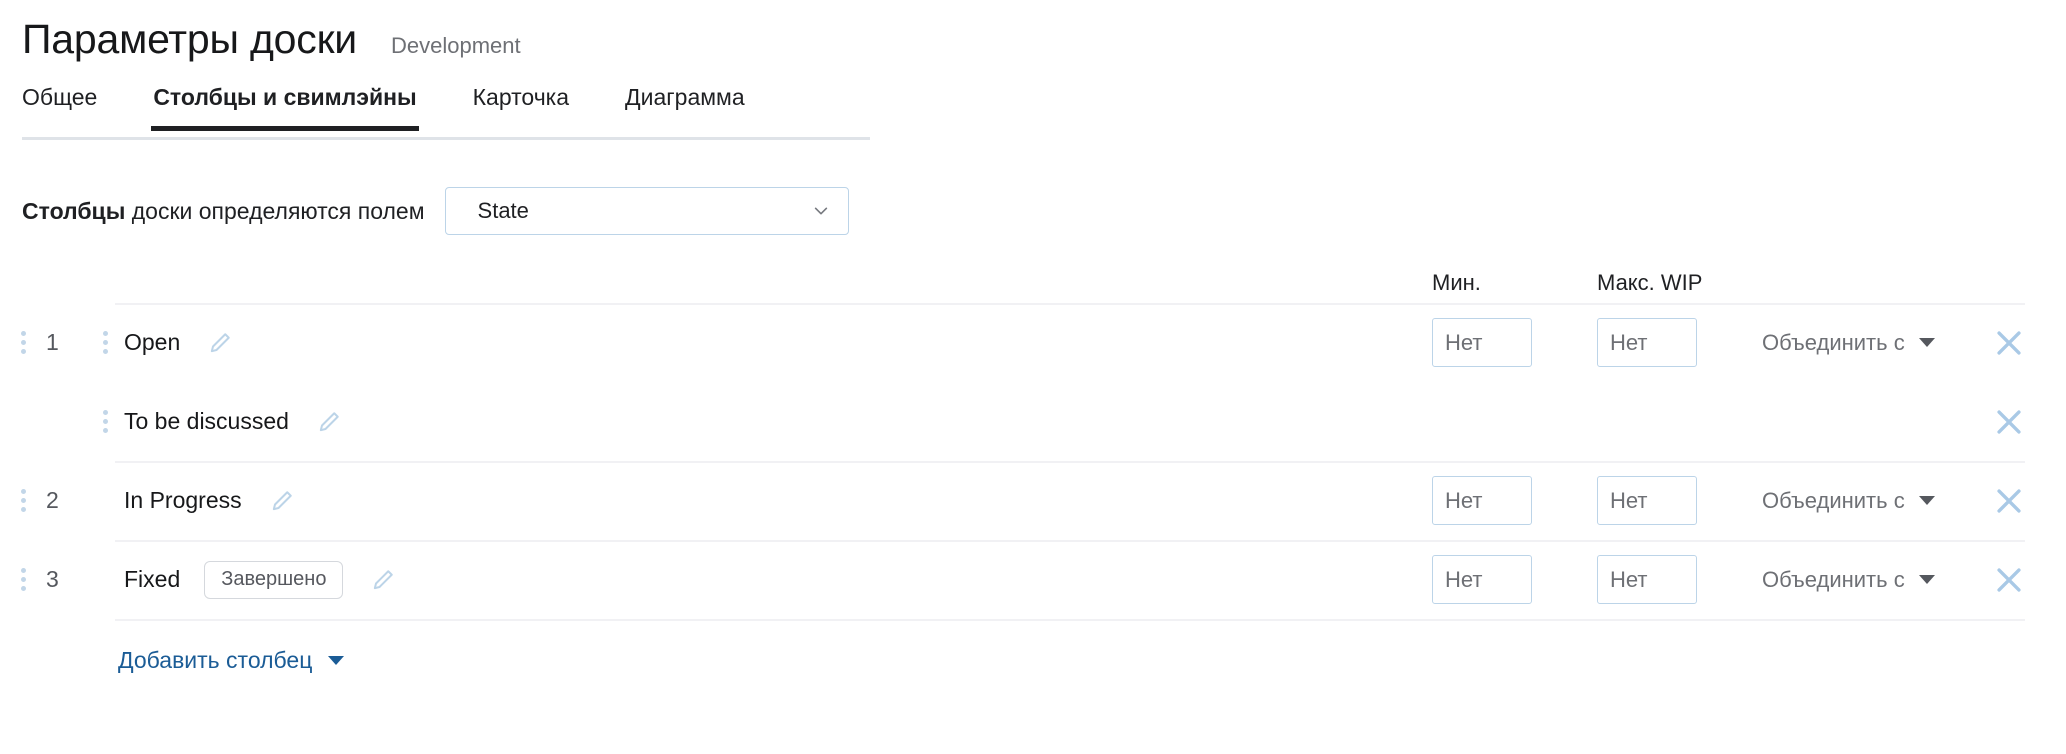 This screenshot has height=754, width=2066. I want to click on row-index: 3, so click(52, 579).